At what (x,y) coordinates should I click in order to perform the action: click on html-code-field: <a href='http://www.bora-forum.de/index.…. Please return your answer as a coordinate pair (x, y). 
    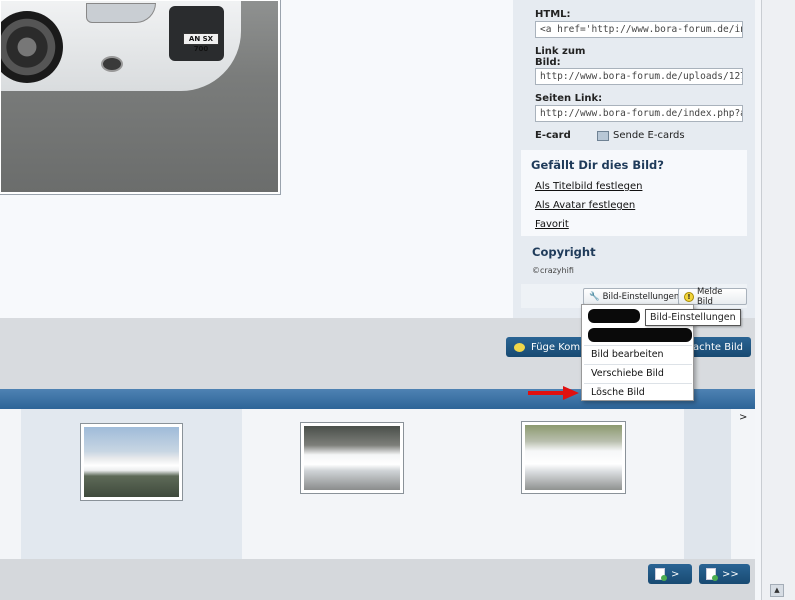
    Looking at the image, I should click on (639, 29).